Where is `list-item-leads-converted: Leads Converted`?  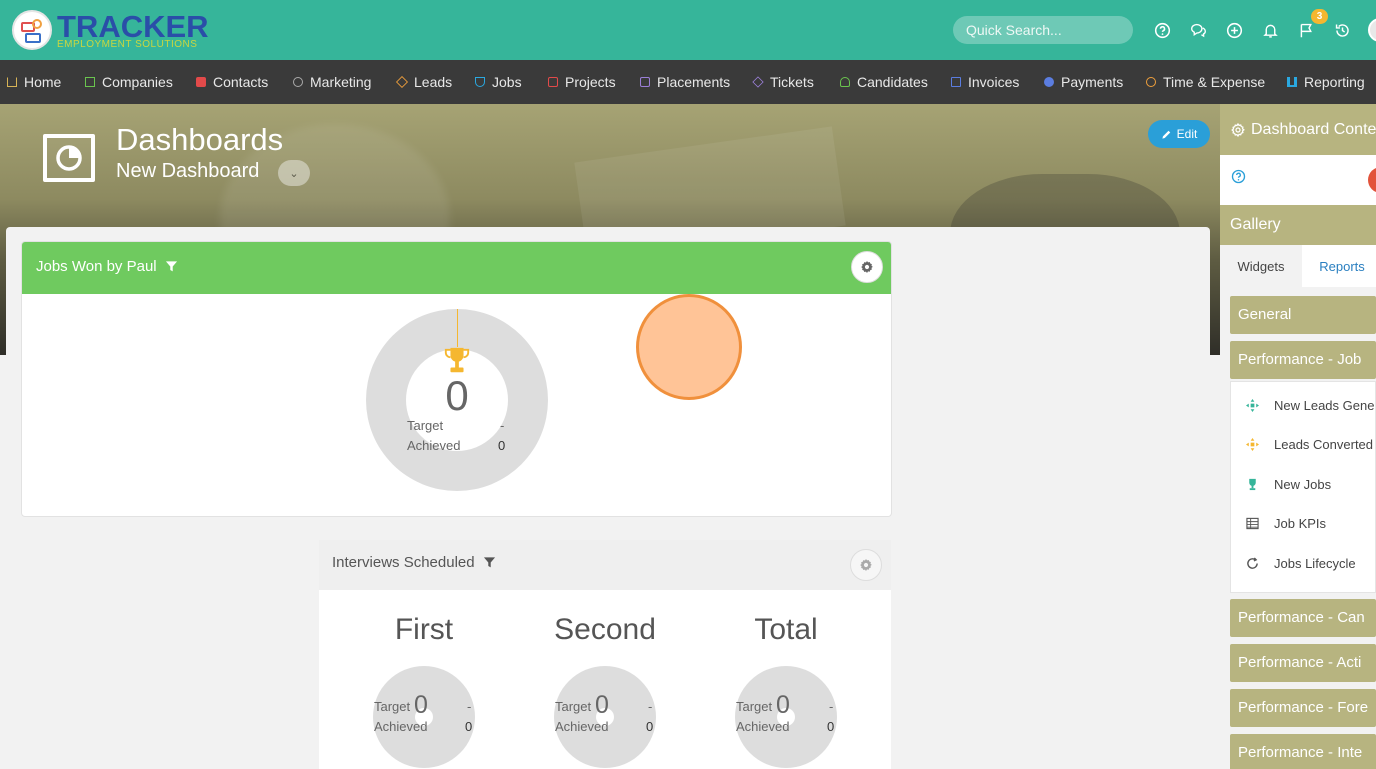
list-item-leads-converted: Leads Converted is located at coordinates (1309, 444).